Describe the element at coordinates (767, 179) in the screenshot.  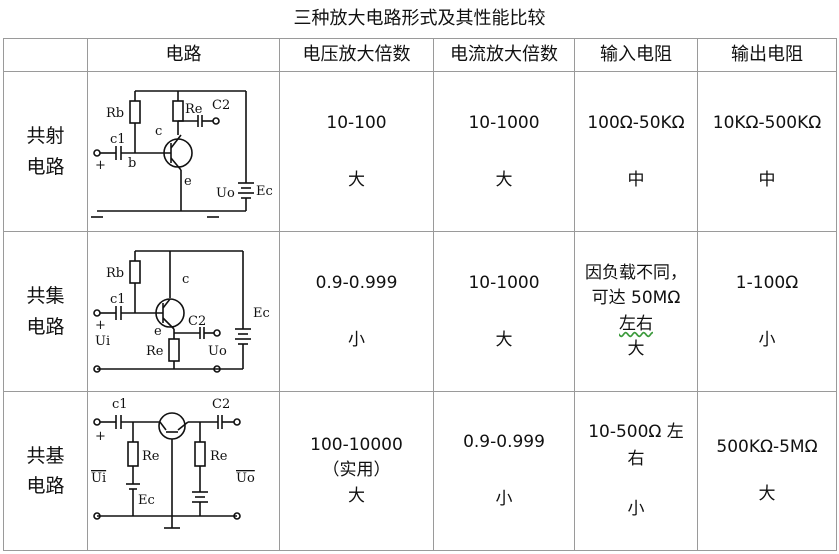
I see `output-resistance-level: 中` at that location.